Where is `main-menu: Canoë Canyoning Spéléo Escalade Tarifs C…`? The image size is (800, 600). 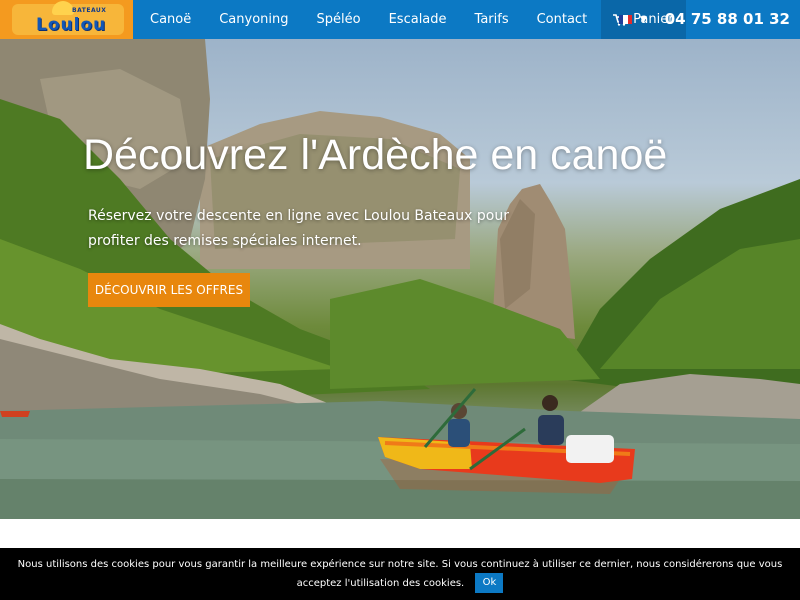 main-menu: Canoë Canyoning Spéléo Escalade Tarifs C… is located at coordinates (411, 19).